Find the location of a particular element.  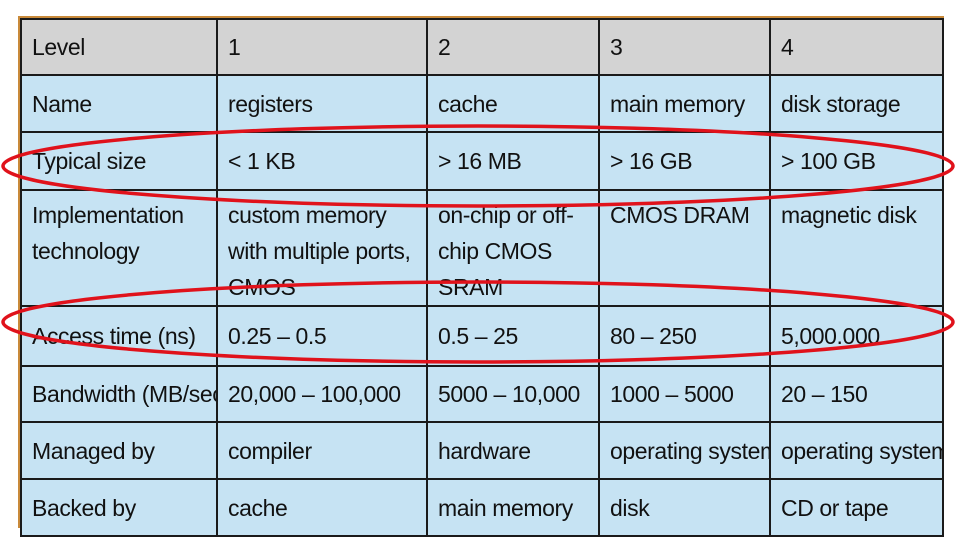

row-label: Name is located at coordinates (119, 103).